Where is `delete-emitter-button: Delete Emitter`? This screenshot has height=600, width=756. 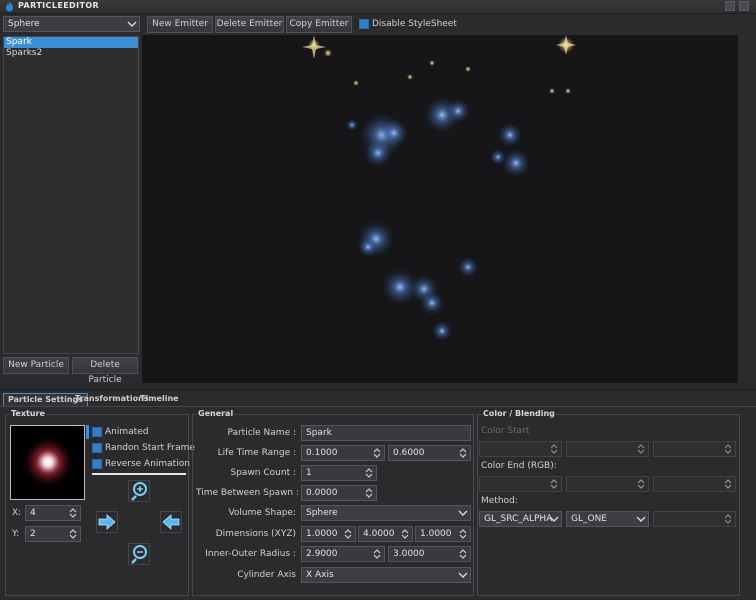
delete-emitter-button: Delete Emitter is located at coordinates (249, 24).